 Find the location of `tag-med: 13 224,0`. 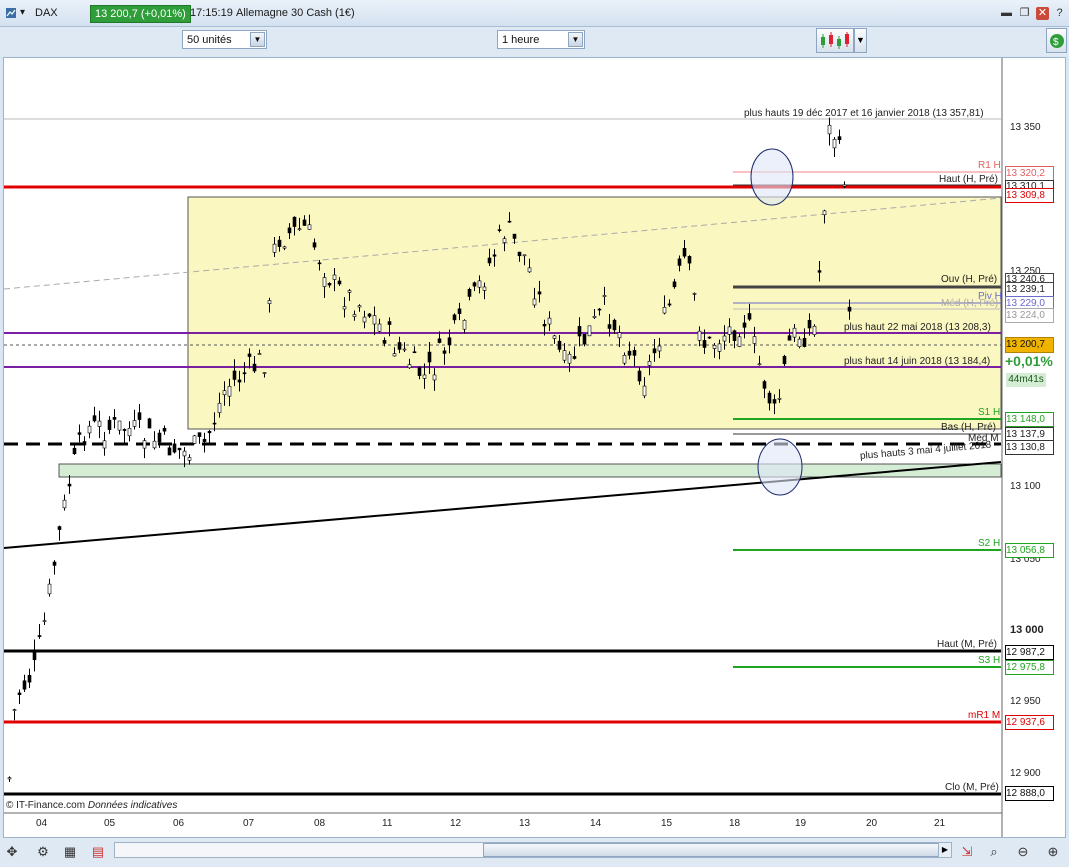

tag-med: 13 224,0 is located at coordinates (1029, 315).